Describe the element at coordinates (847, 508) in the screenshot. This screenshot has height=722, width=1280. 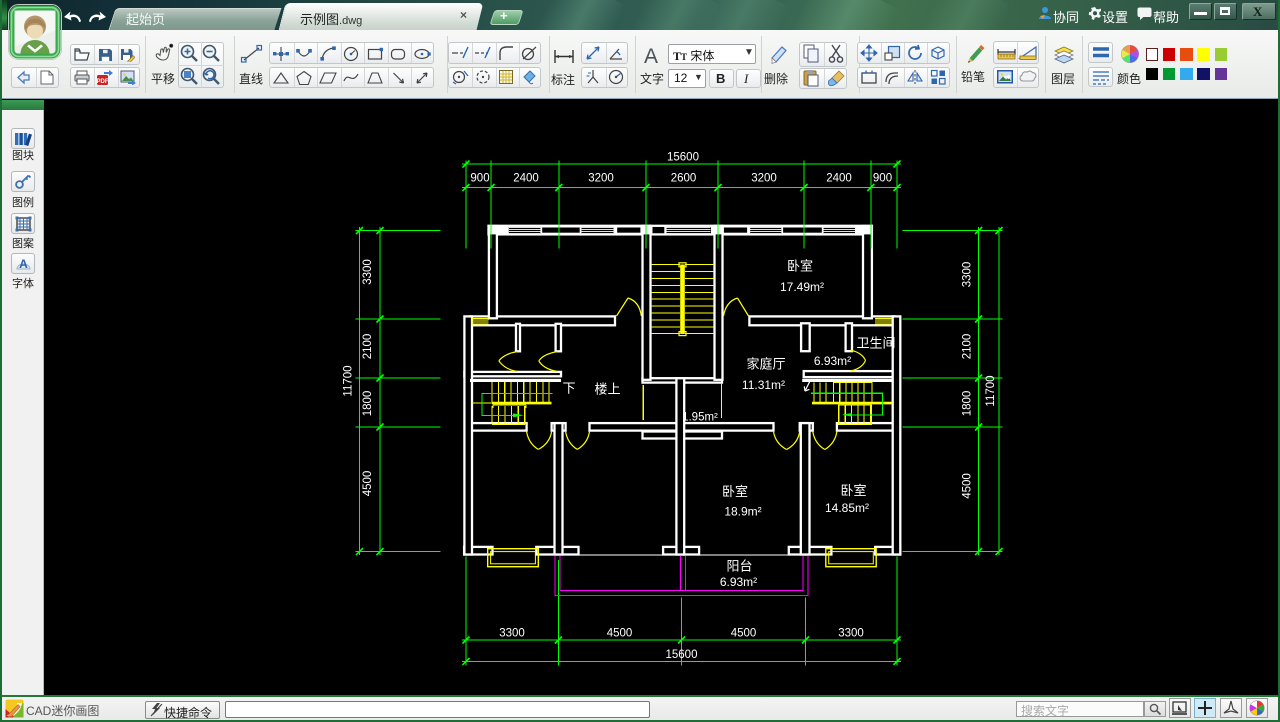
I see `svg-text: 14.85m²` at that location.